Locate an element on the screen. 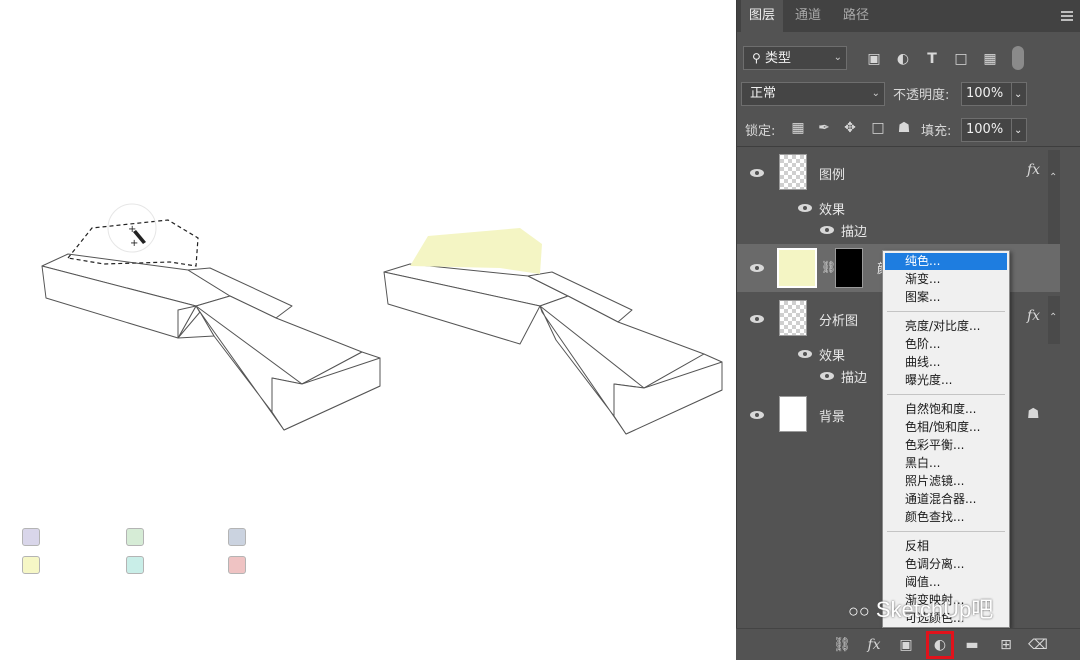 The height and width of the screenshot is (660, 1080). layer-legend: 图例 fx is located at coordinates (892, 174).